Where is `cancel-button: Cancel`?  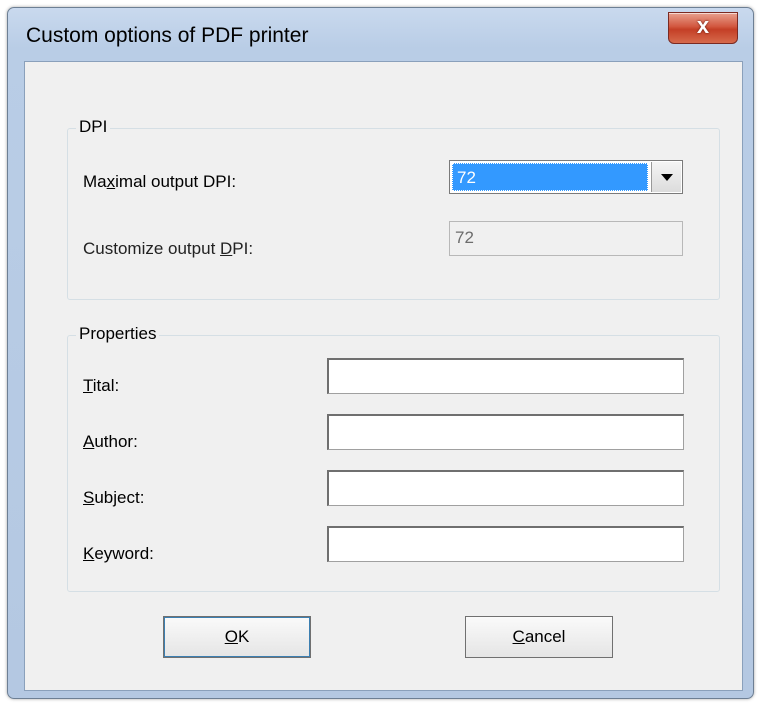
cancel-button: Cancel is located at coordinates (539, 637).